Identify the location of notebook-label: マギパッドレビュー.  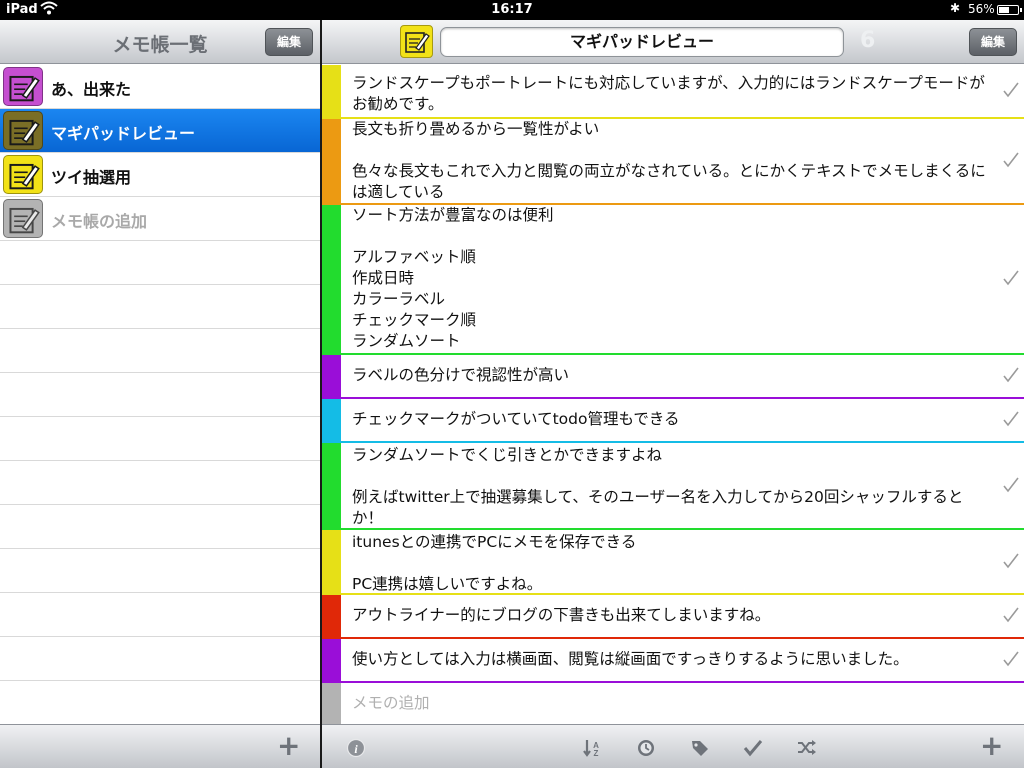
(123, 133).